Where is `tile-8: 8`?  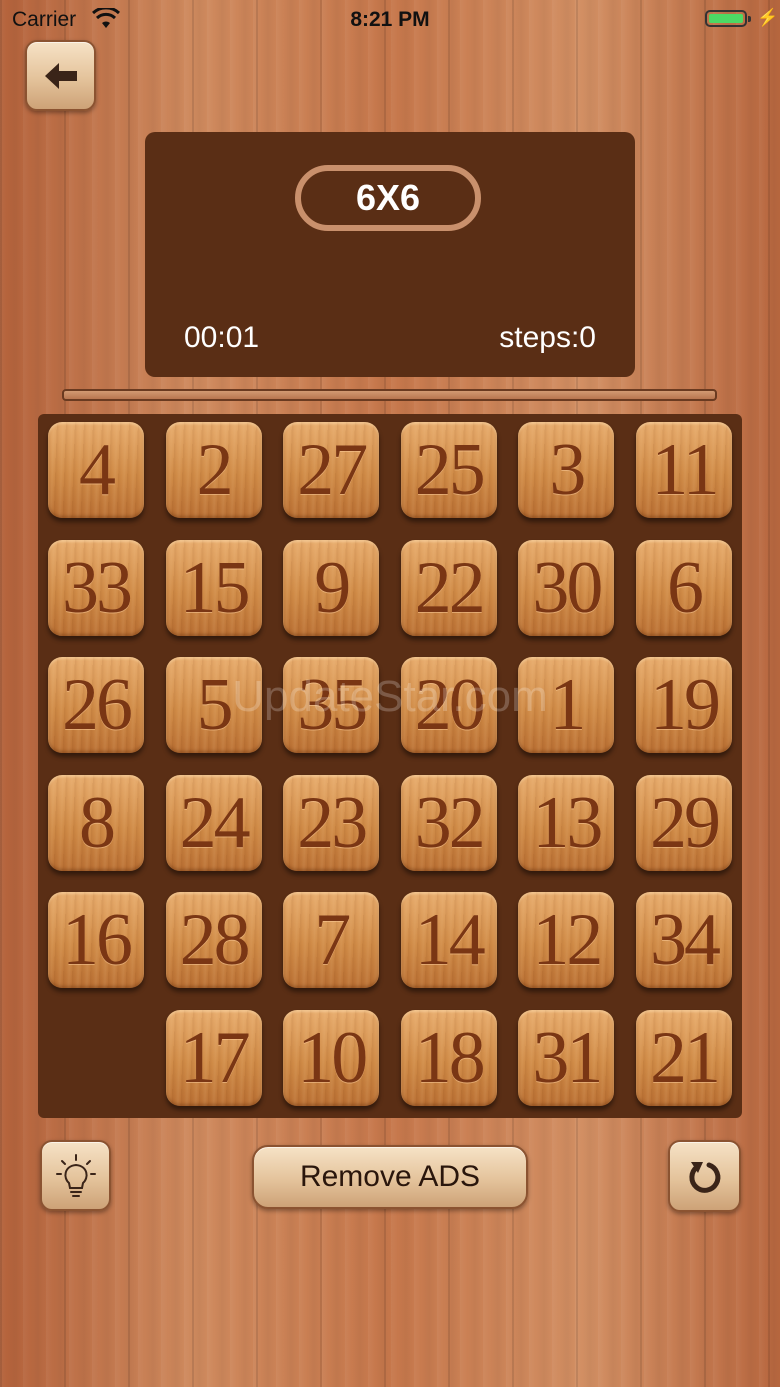
tile-8: 8 is located at coordinates (96, 822).